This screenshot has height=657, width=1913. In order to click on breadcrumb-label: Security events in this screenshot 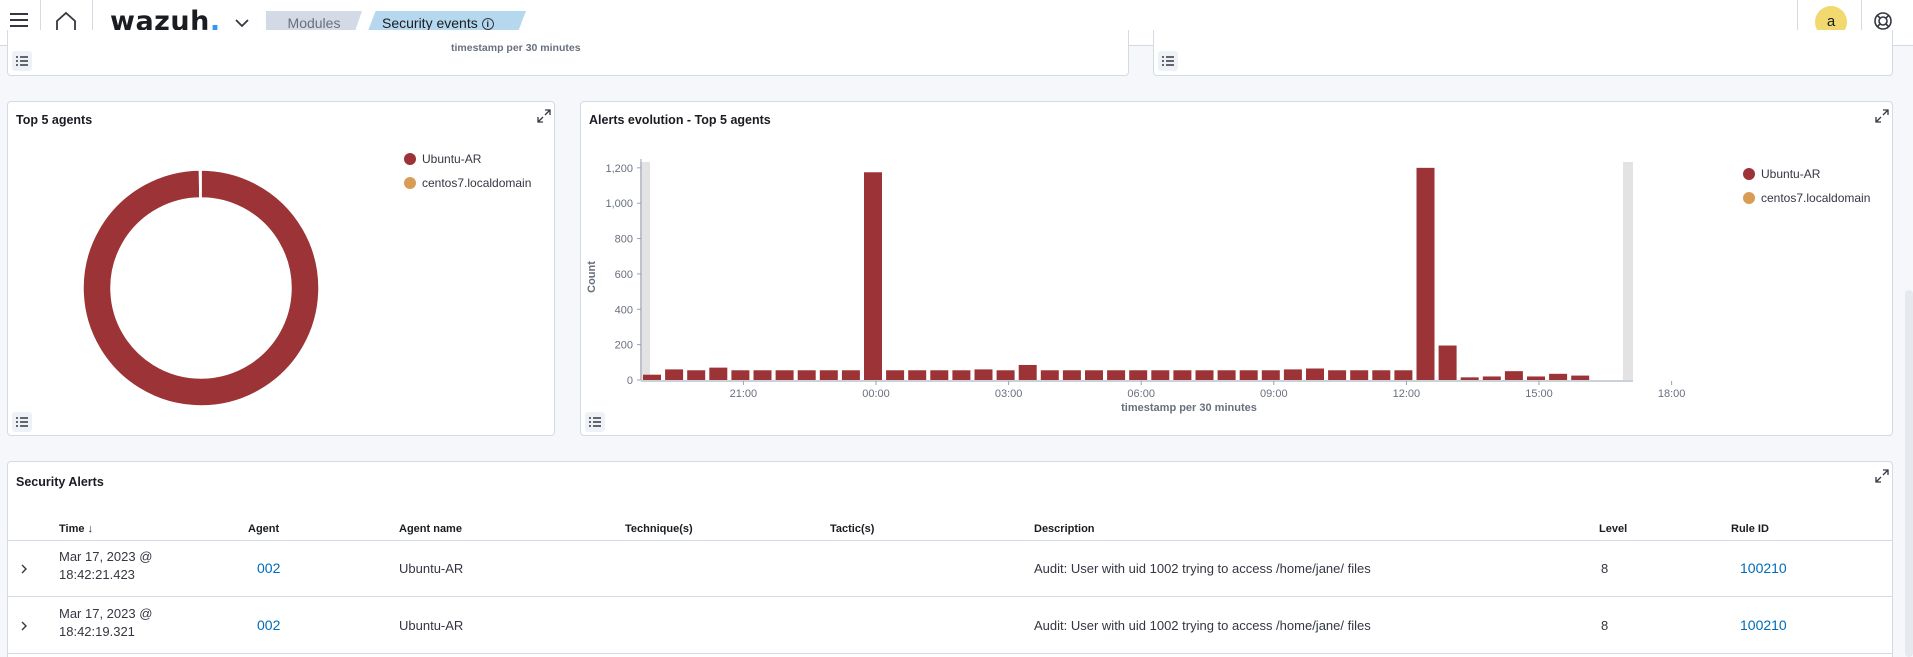, I will do `click(430, 23)`.